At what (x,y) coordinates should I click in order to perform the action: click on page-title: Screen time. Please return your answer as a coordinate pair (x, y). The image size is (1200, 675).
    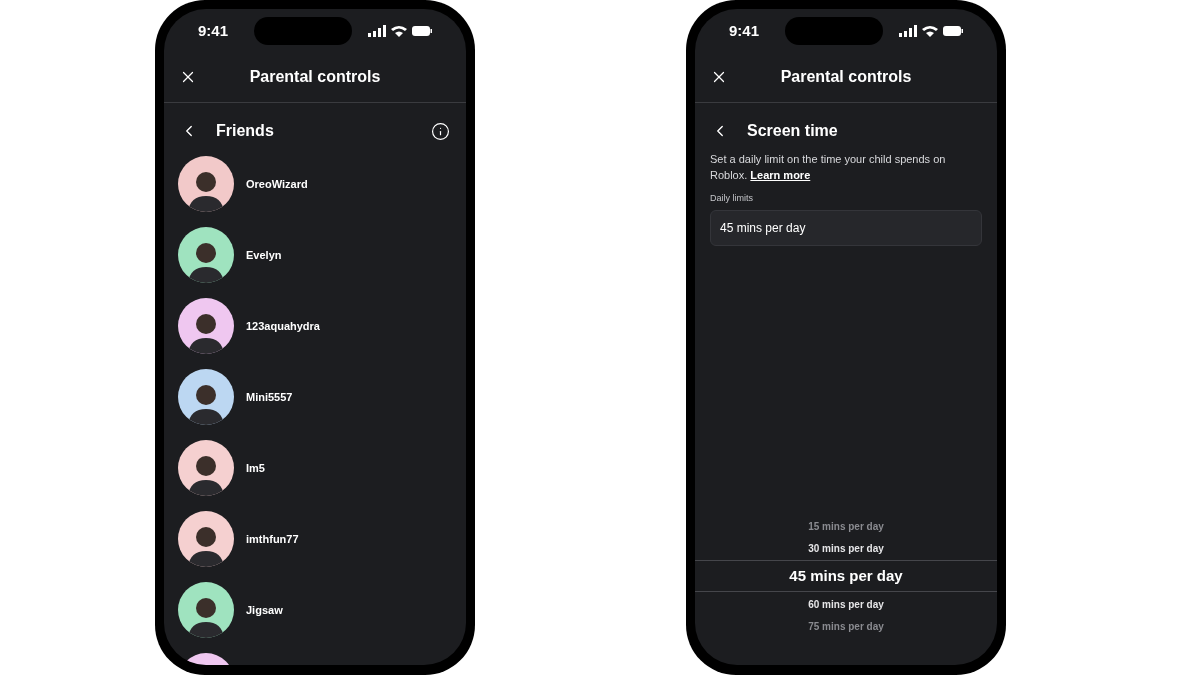
    Looking at the image, I should click on (792, 131).